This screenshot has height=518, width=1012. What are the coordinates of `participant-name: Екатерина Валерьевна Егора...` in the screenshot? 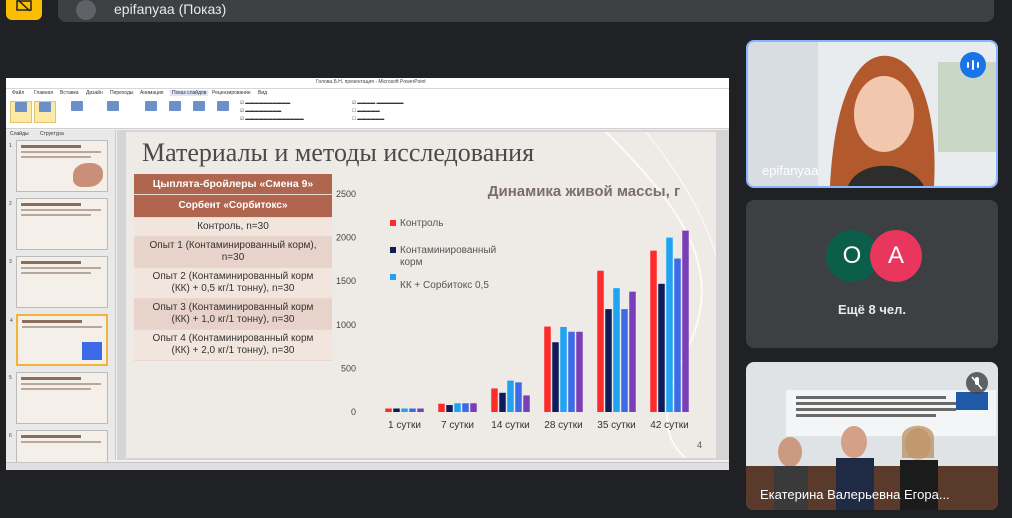 It's located at (855, 494).